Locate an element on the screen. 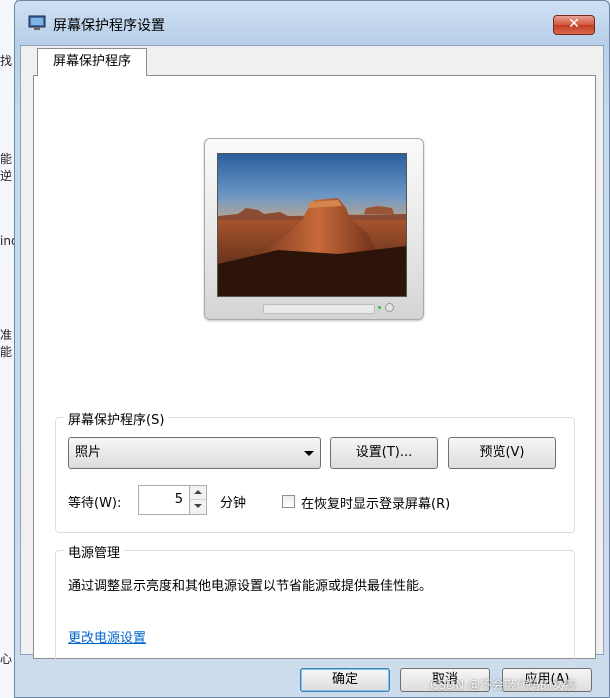 The height and width of the screenshot is (698, 610). power-knob is located at coordinates (389, 307).